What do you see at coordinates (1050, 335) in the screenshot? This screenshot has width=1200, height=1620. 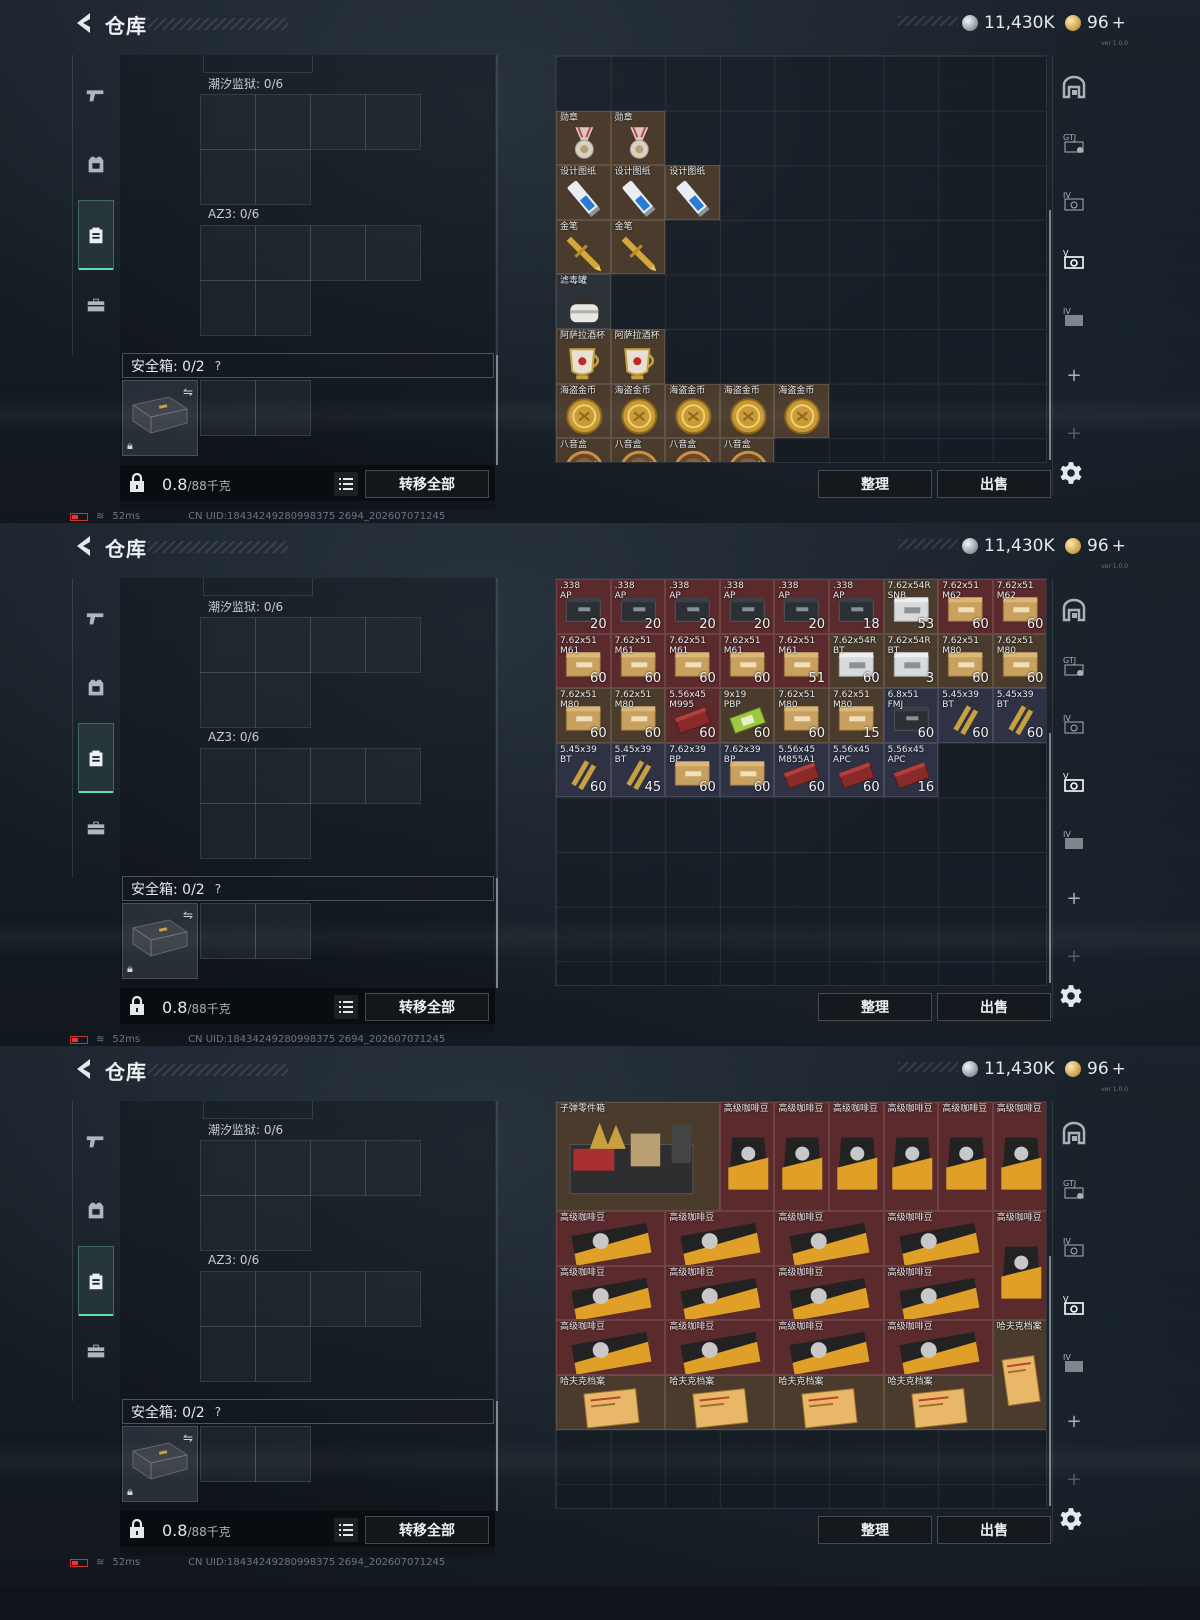 I see `stash-scrollbar` at bounding box center [1050, 335].